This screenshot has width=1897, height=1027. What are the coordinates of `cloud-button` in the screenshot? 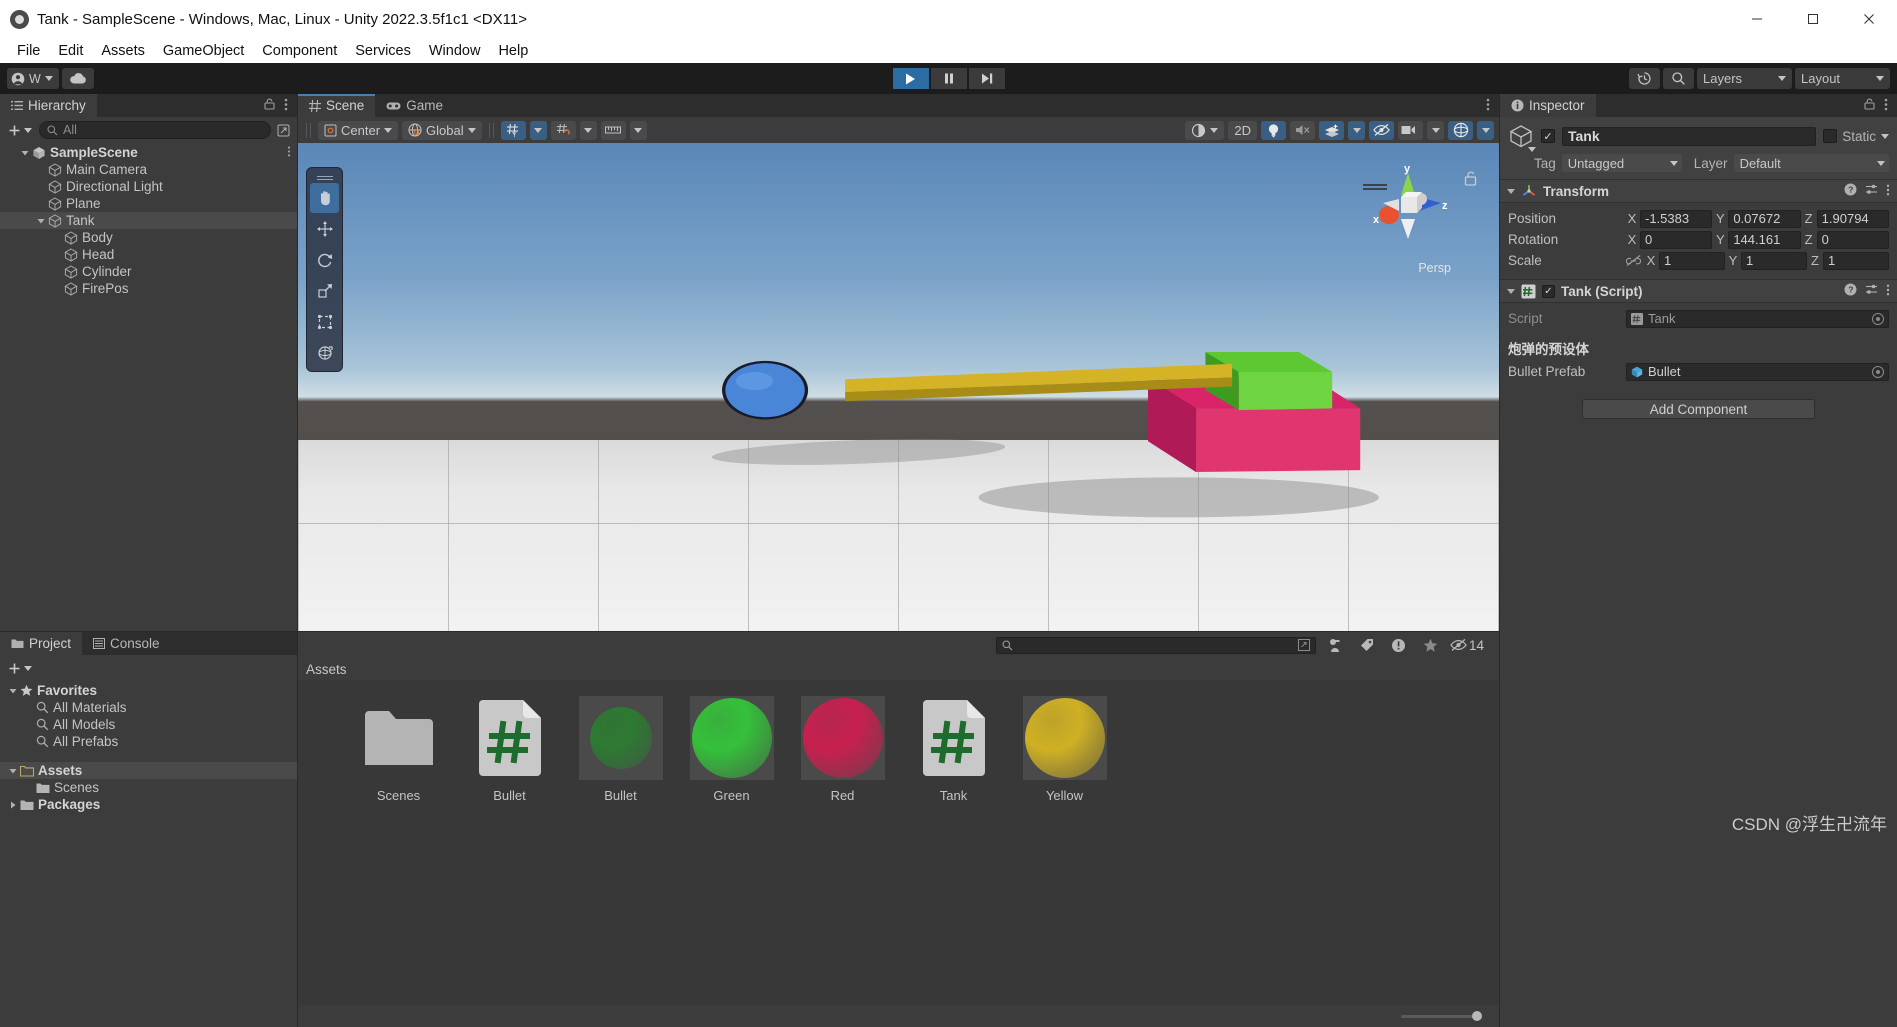 It's located at (77, 78).